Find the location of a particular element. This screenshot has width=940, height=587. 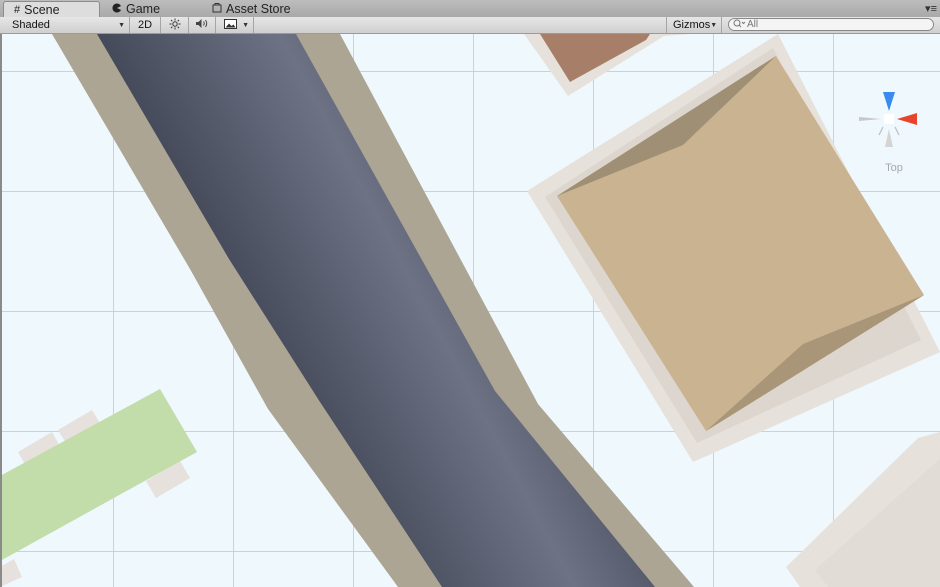

gizmos-label: Gizmos is located at coordinates (692, 25).